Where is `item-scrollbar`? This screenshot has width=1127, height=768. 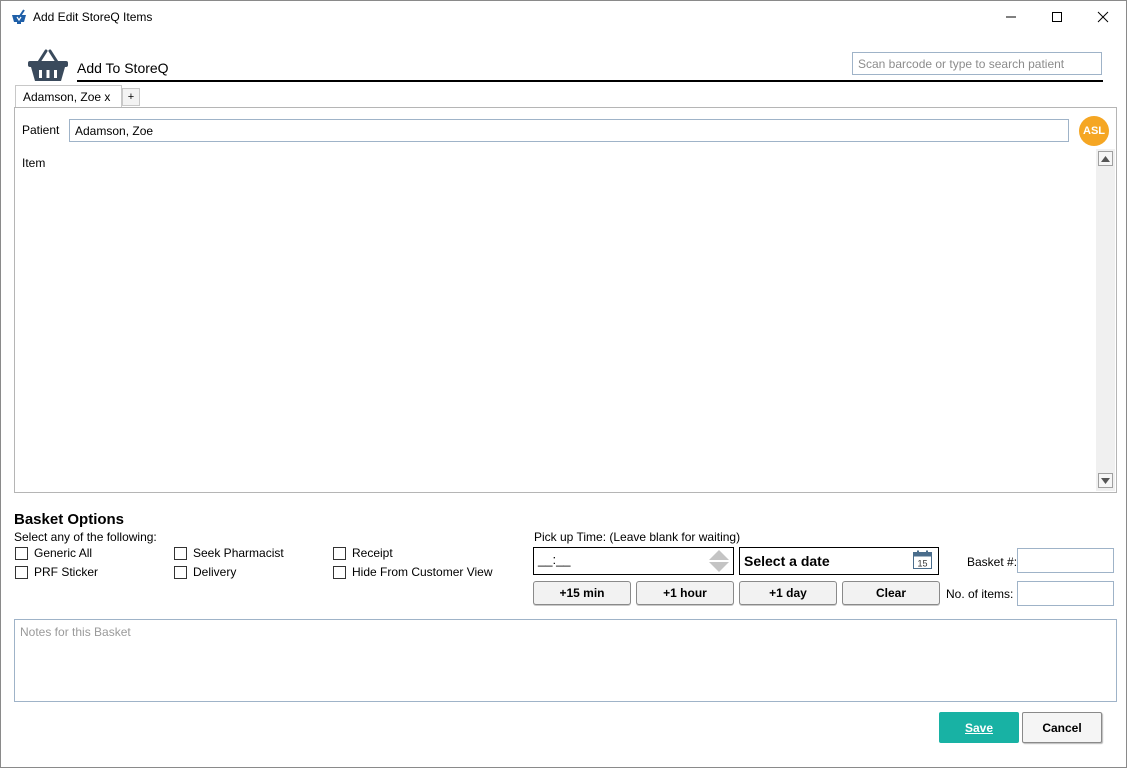 item-scrollbar is located at coordinates (1105, 320).